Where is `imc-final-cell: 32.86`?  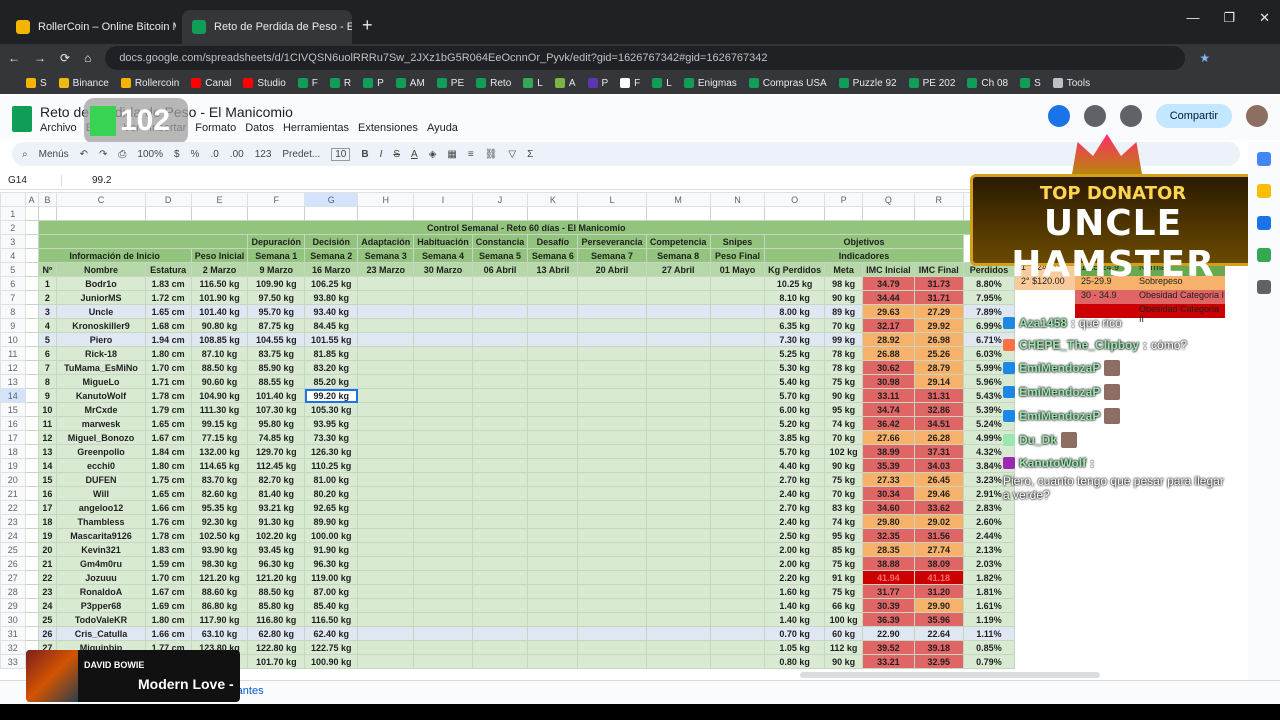
imc-final-cell: 32.86 is located at coordinates (938, 409).